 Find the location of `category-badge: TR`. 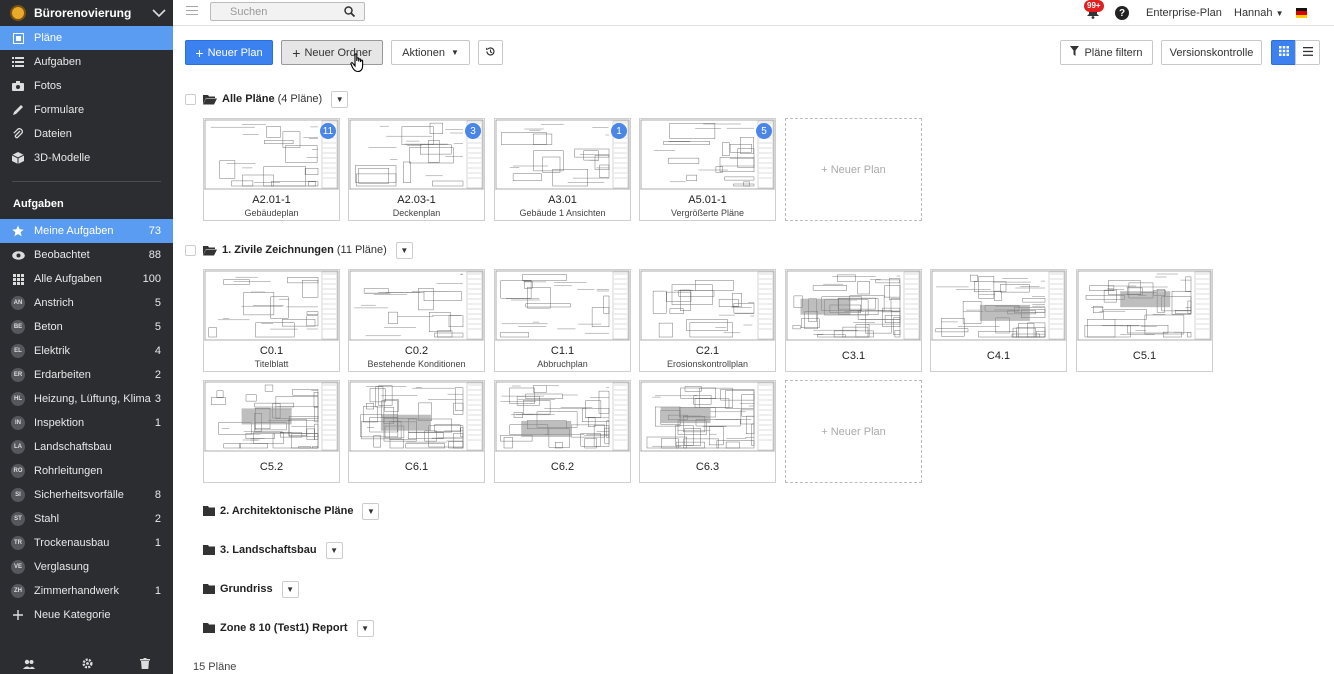

category-badge: TR is located at coordinates (18, 543).